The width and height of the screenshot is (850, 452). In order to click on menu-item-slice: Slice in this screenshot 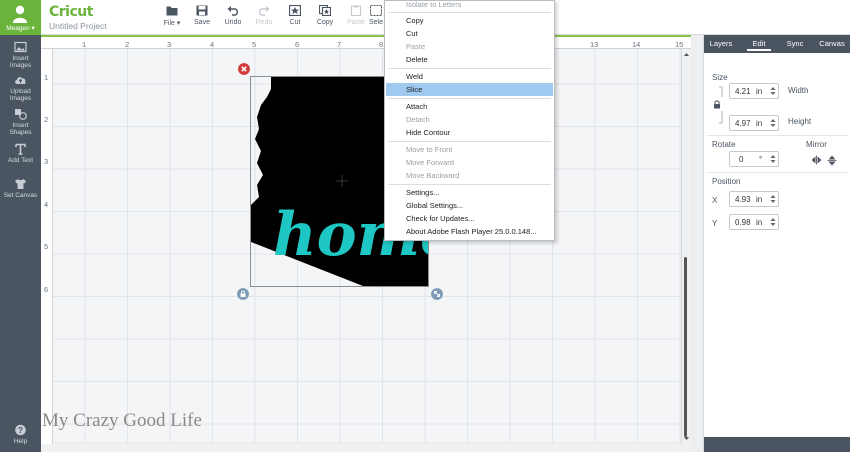, I will do `click(469, 89)`.